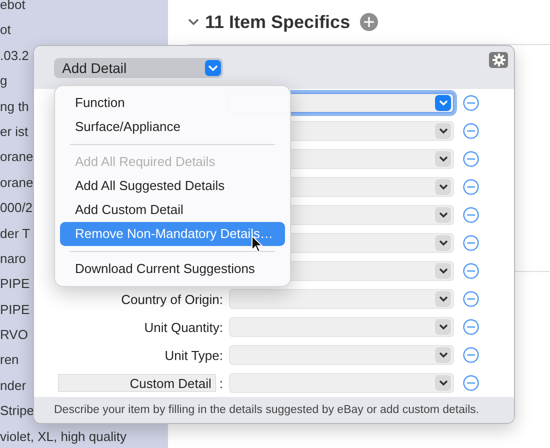 This screenshot has width=550, height=448. Describe the element at coordinates (221, 383) in the screenshot. I see `colon-text: :` at that location.